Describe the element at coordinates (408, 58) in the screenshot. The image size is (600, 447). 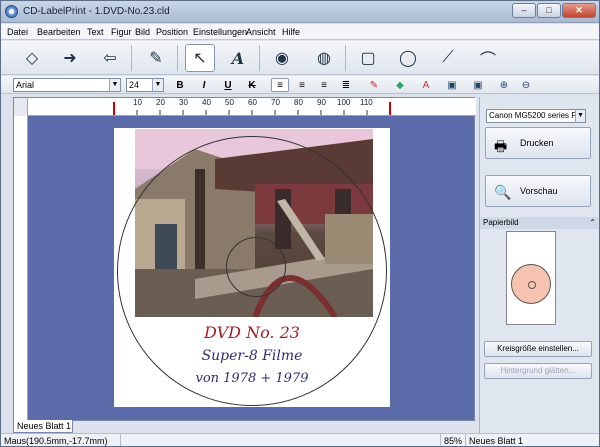
I see `ellipse-icon: ◯` at that location.